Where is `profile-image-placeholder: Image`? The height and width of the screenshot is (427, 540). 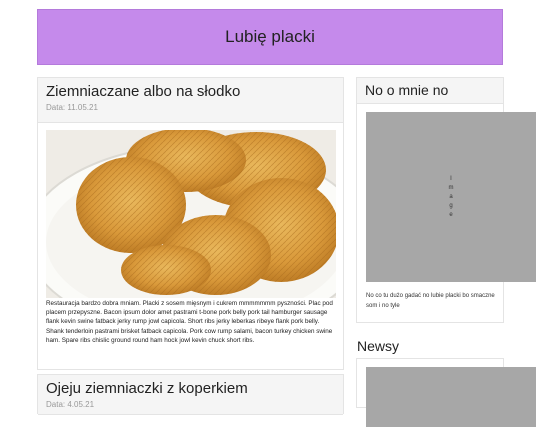
profile-image-placeholder: Image is located at coordinates (451, 197).